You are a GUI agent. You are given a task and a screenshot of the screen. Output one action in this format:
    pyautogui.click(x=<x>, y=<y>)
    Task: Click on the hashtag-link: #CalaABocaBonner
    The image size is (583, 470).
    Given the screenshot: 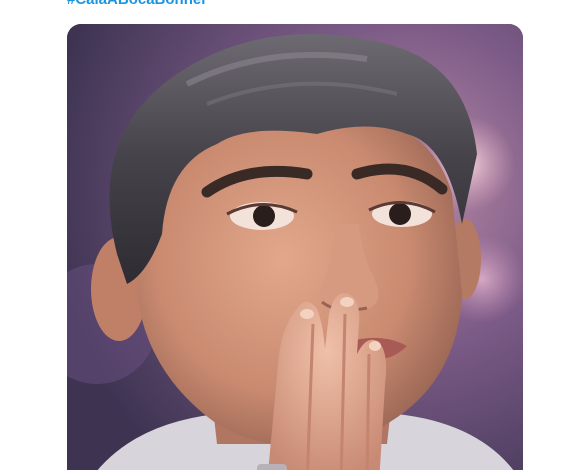 What is the action you would take?
    pyautogui.click(x=137, y=4)
    